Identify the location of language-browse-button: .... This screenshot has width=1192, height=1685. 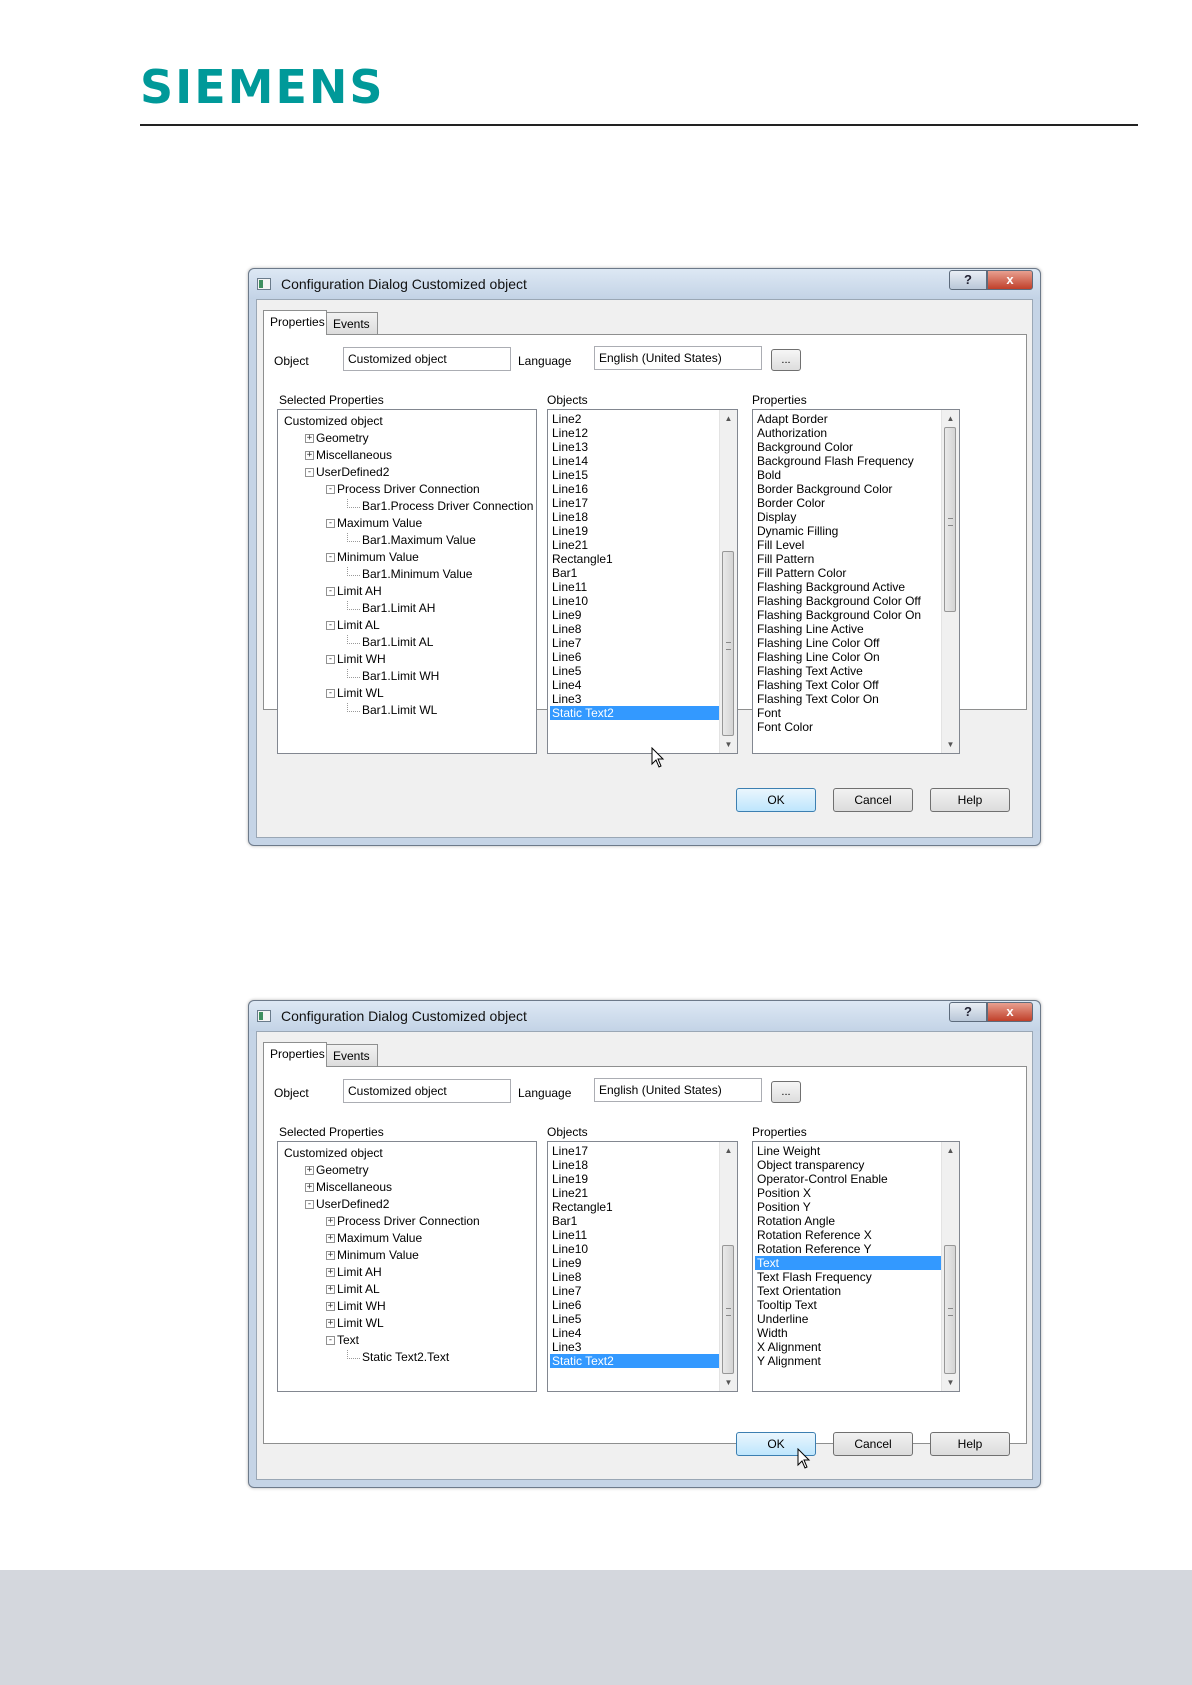
(786, 1092).